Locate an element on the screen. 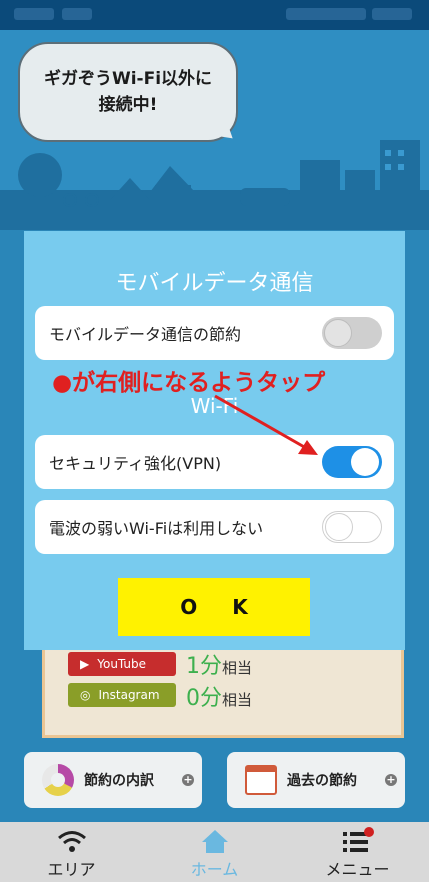 This screenshot has width=429, height=882. weak-wifi-label: 電波の弱いWi-Fiは利用しない is located at coordinates (156, 528).